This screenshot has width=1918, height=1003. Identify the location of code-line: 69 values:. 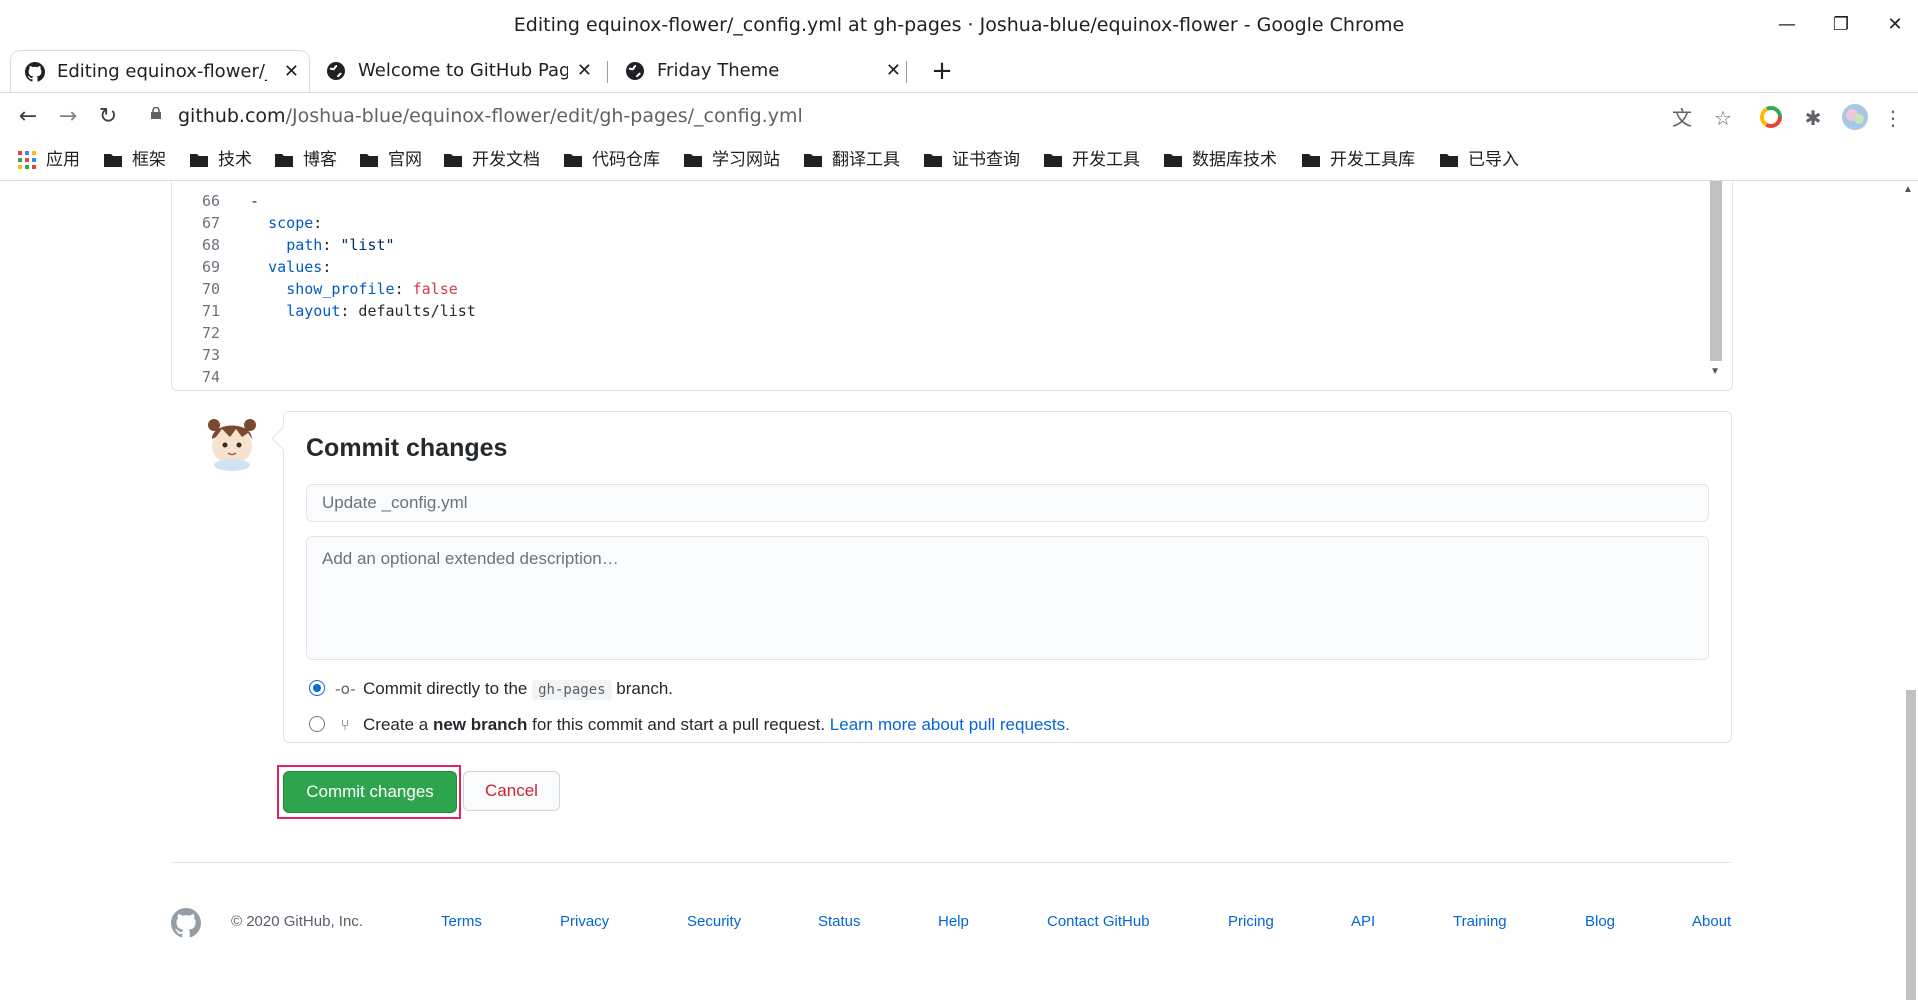
(251, 267).